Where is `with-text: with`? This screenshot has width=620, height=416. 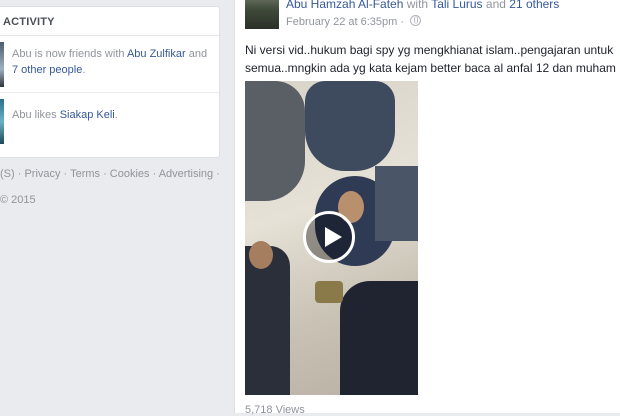 with-text: with is located at coordinates (417, 5).